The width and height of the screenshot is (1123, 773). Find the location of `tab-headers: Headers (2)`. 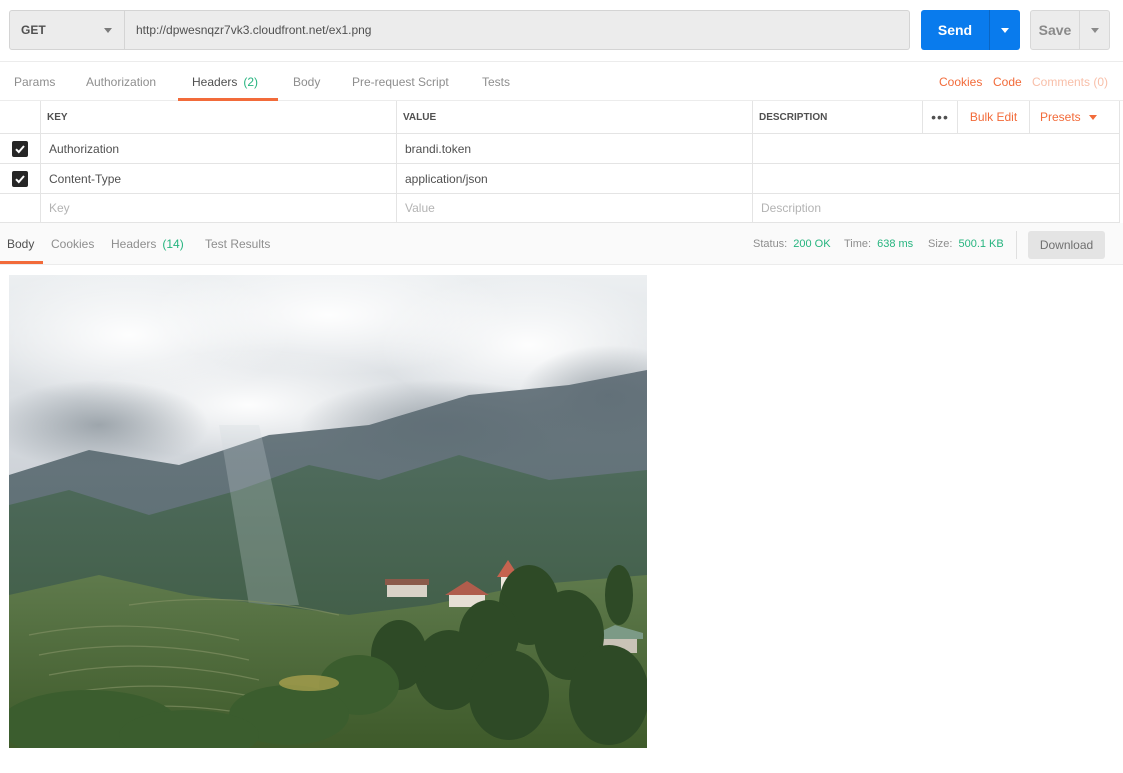

tab-headers: Headers (2) is located at coordinates (225, 81).